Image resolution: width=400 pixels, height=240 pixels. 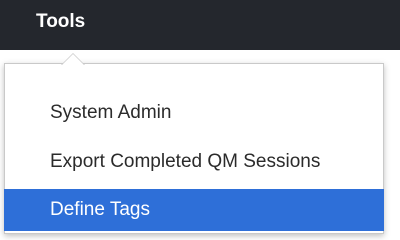 What do you see at coordinates (61, 21) in the screenshot?
I see `tools-menu-label: Tools` at bounding box center [61, 21].